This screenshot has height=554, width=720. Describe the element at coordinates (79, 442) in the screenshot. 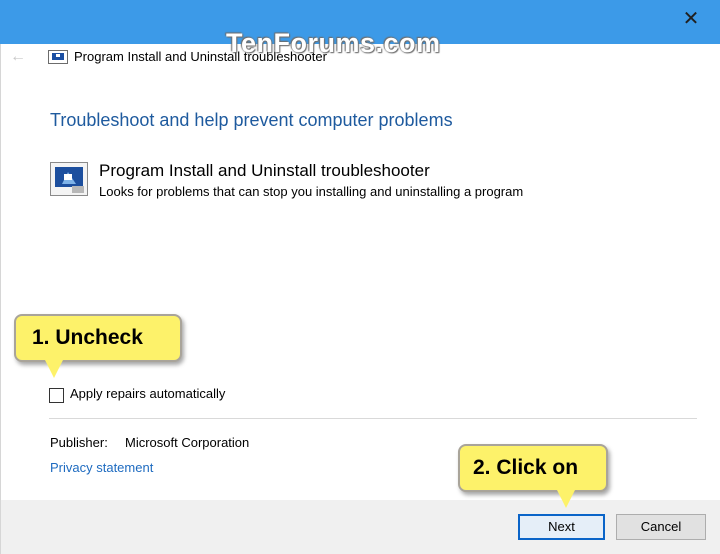

I see `publisher-label: Publisher:` at that location.